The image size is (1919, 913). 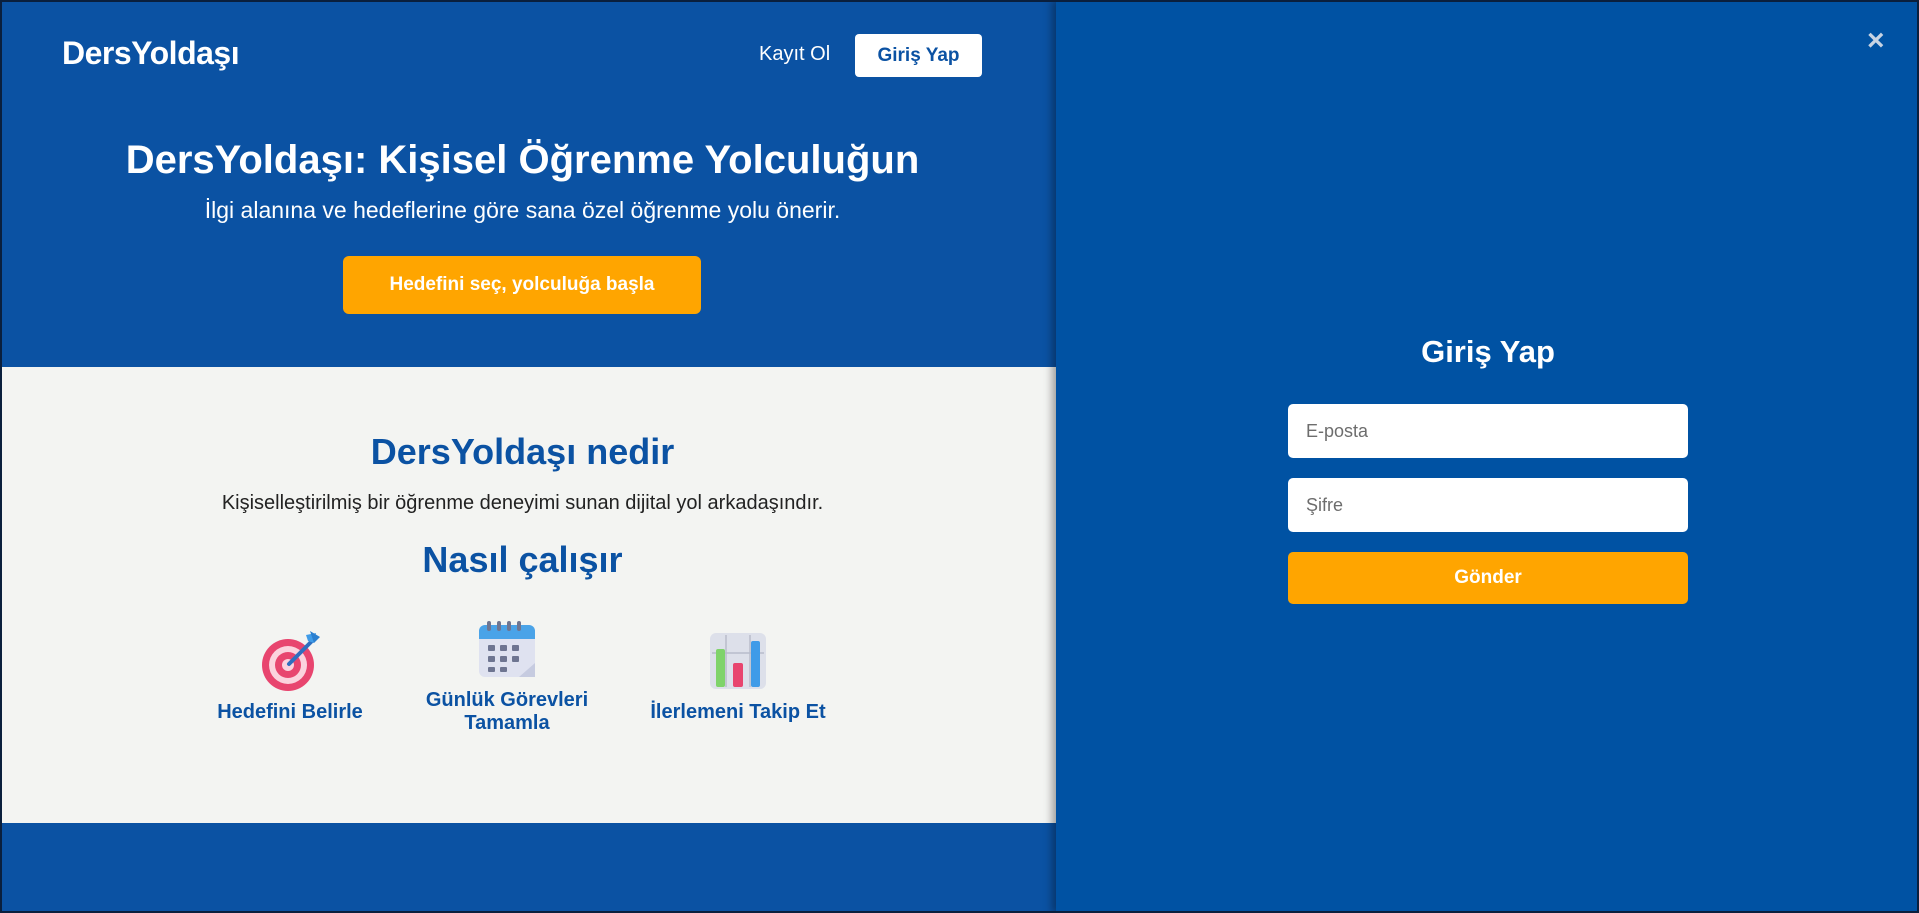 What do you see at coordinates (522, 559) in the screenshot?
I see `how-it-works-title: Nasıl çalışır` at bounding box center [522, 559].